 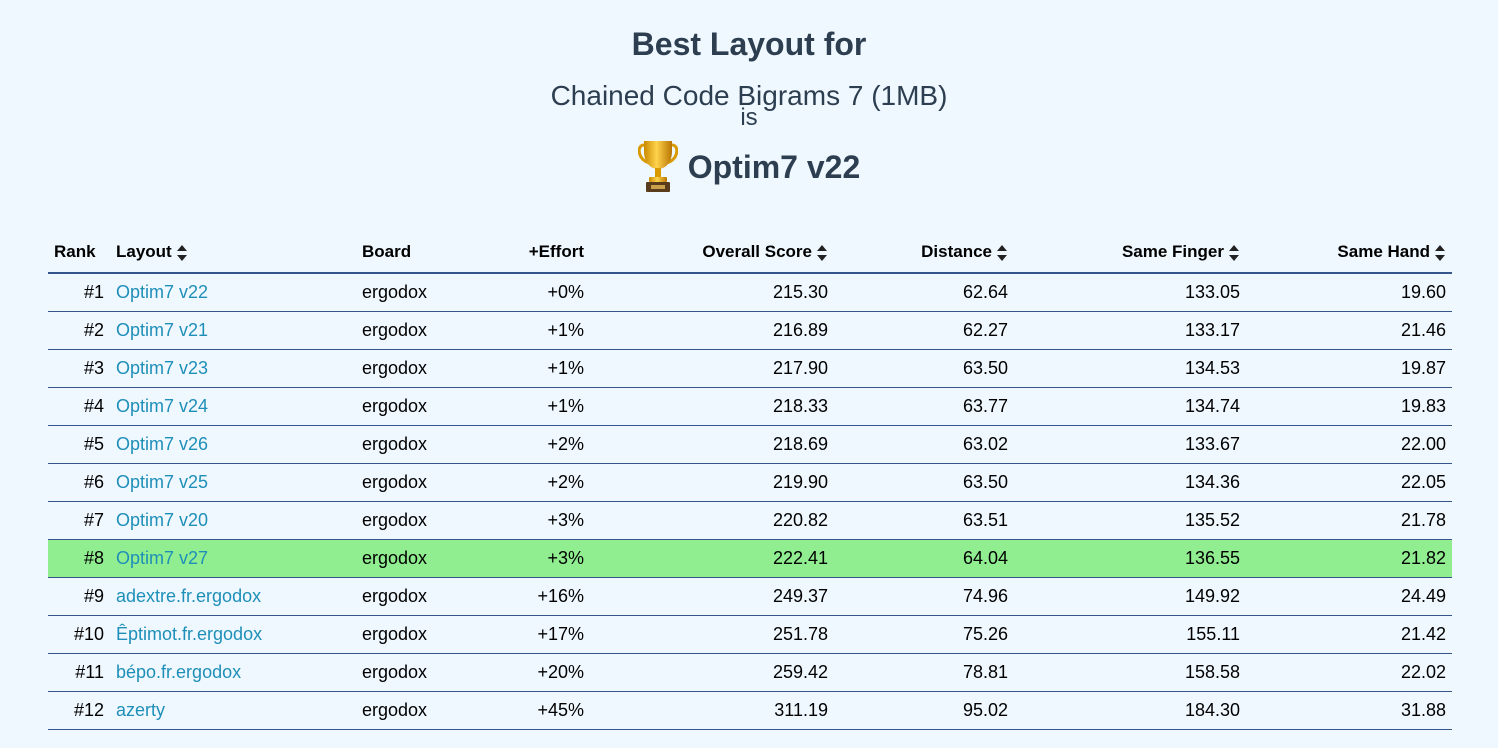 I want to click on overall-score-cell: 222.41, so click(x=712, y=558).